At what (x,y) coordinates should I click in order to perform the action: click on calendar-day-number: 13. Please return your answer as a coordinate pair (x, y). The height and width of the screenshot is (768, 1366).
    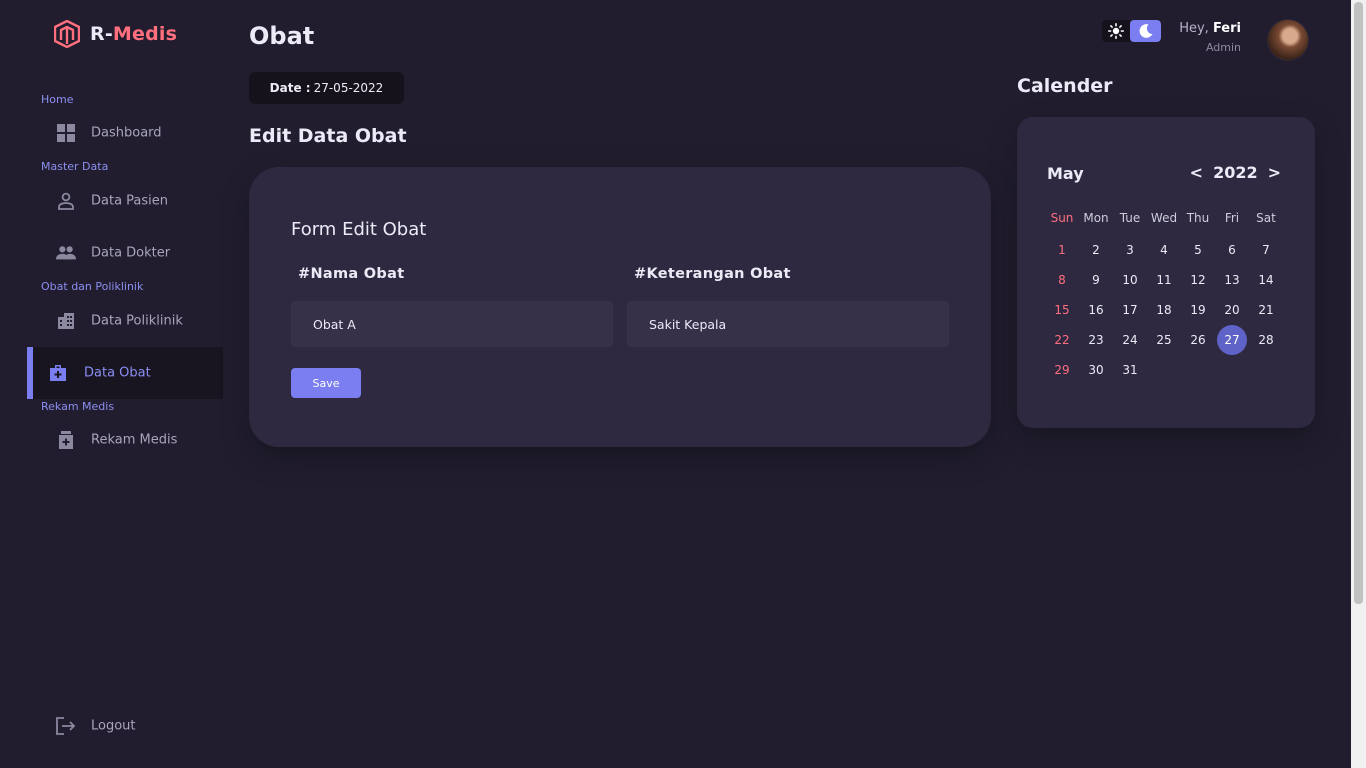
    Looking at the image, I should click on (1232, 280).